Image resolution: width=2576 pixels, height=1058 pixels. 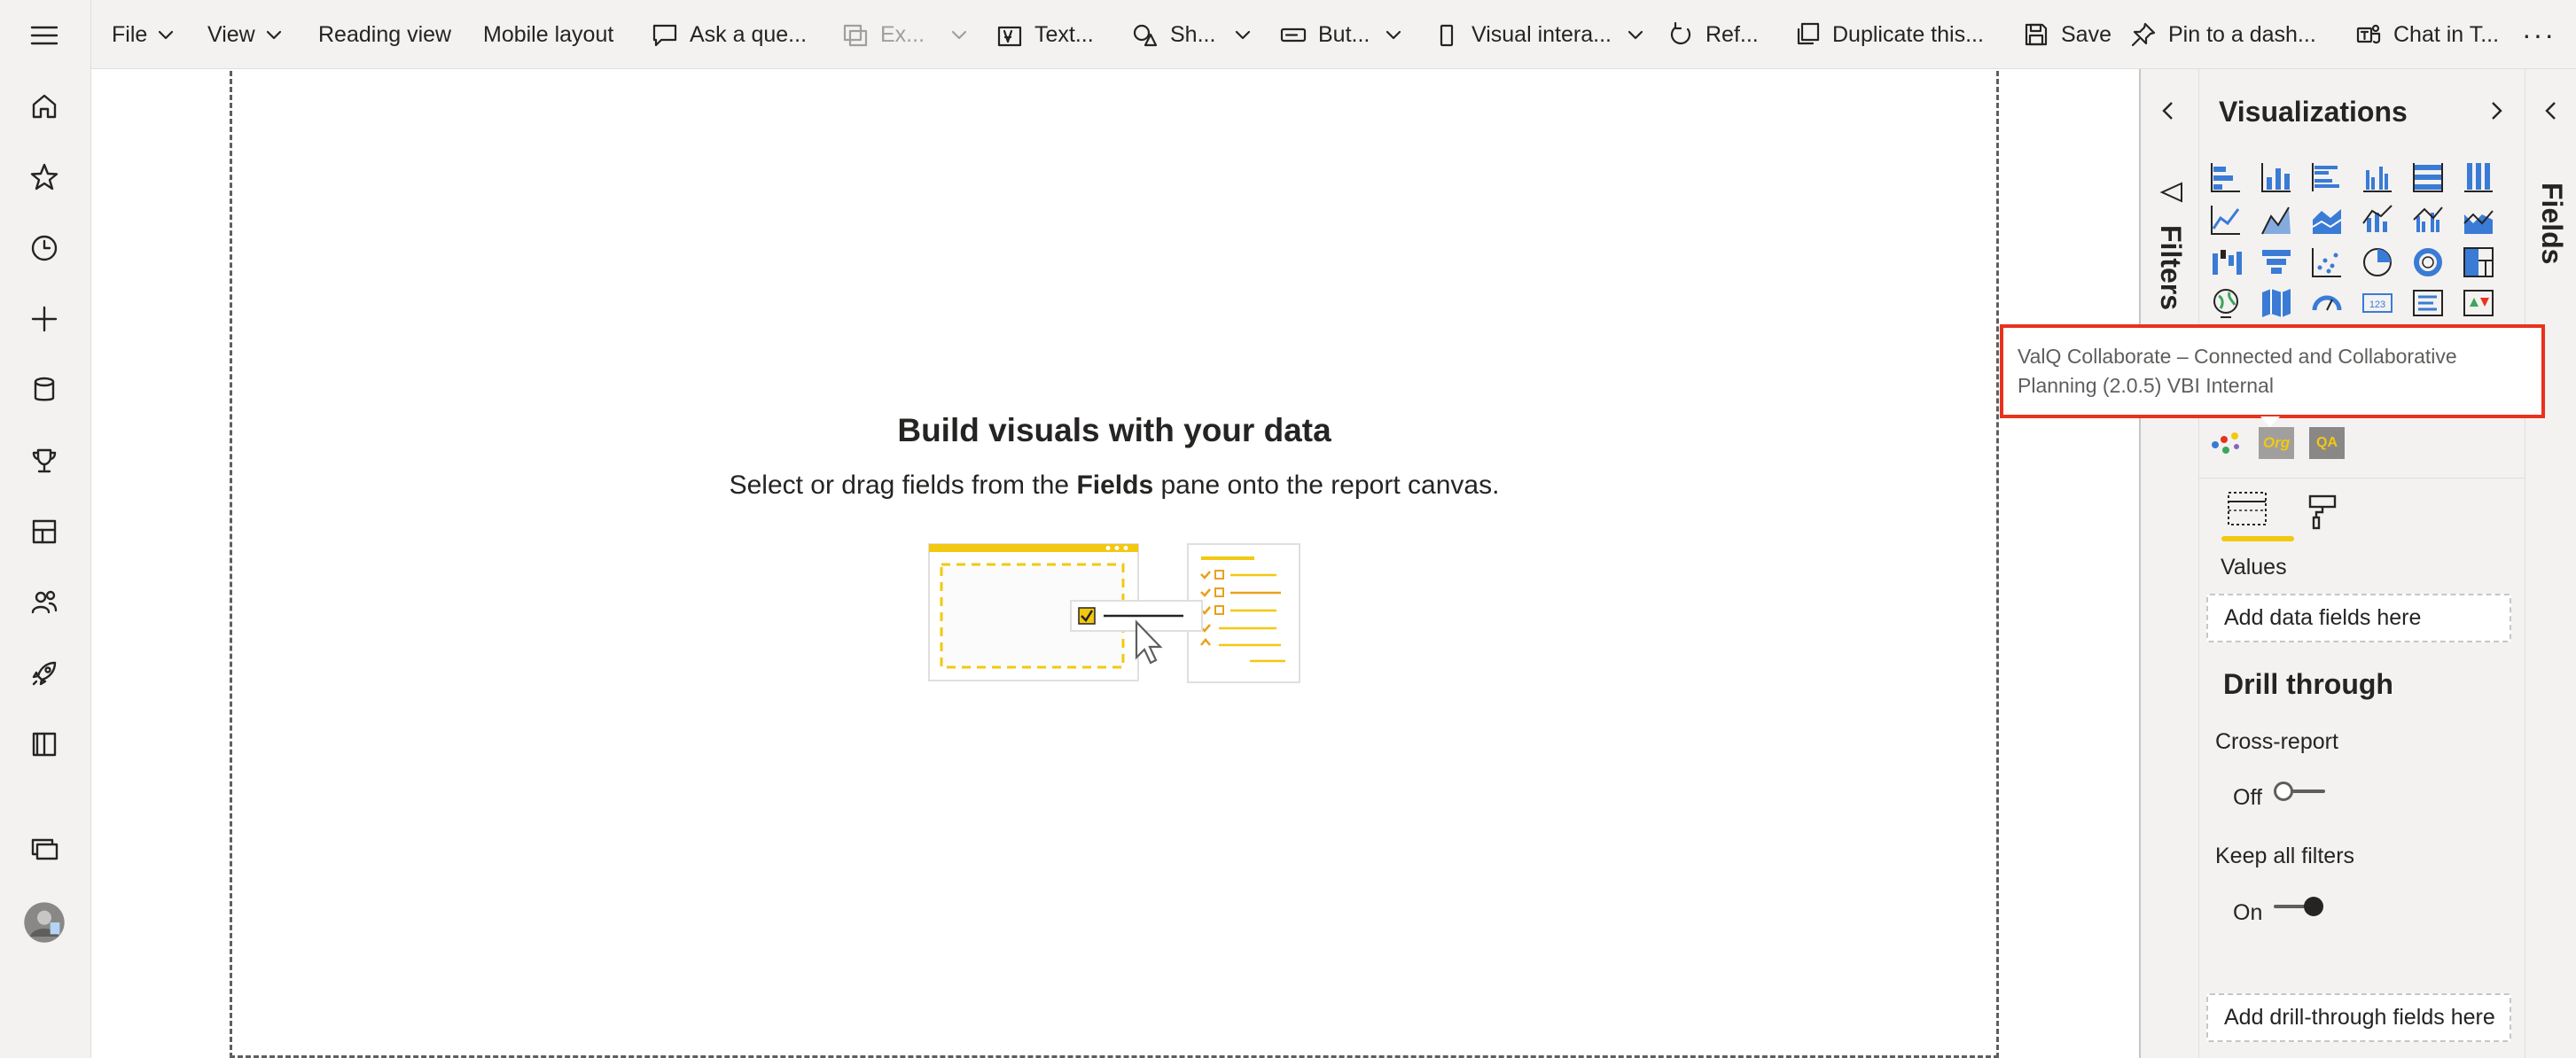 I want to click on custom-visual-qa-icon: QA, so click(x=2327, y=443).